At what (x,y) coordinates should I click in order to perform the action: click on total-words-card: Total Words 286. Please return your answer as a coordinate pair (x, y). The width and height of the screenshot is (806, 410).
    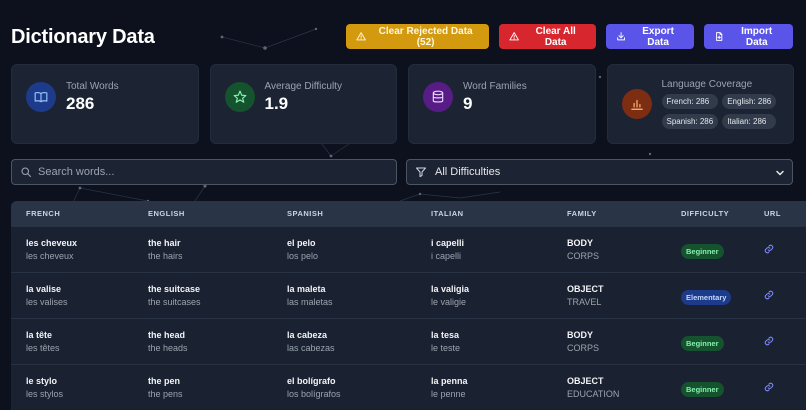
    Looking at the image, I should click on (105, 104).